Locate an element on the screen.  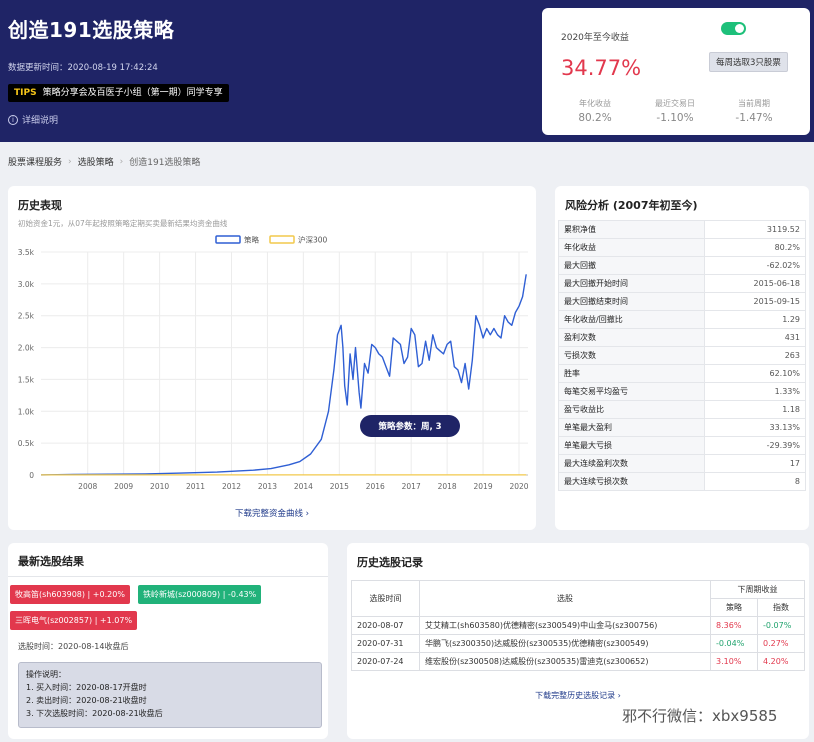
risk-title: 风险分析 (2007年初至今) is located at coordinates (631, 205).